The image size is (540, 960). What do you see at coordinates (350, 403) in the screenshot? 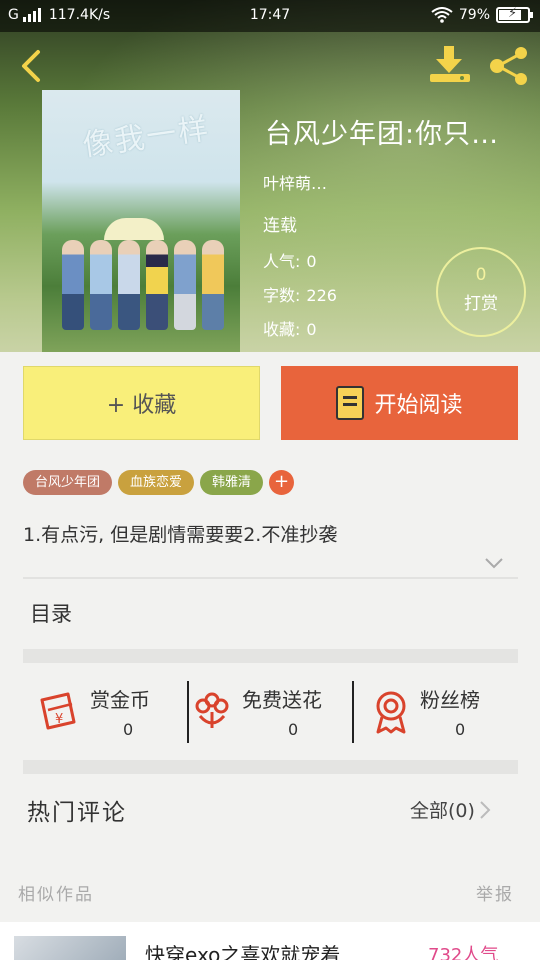
I see `book-icon` at bounding box center [350, 403].